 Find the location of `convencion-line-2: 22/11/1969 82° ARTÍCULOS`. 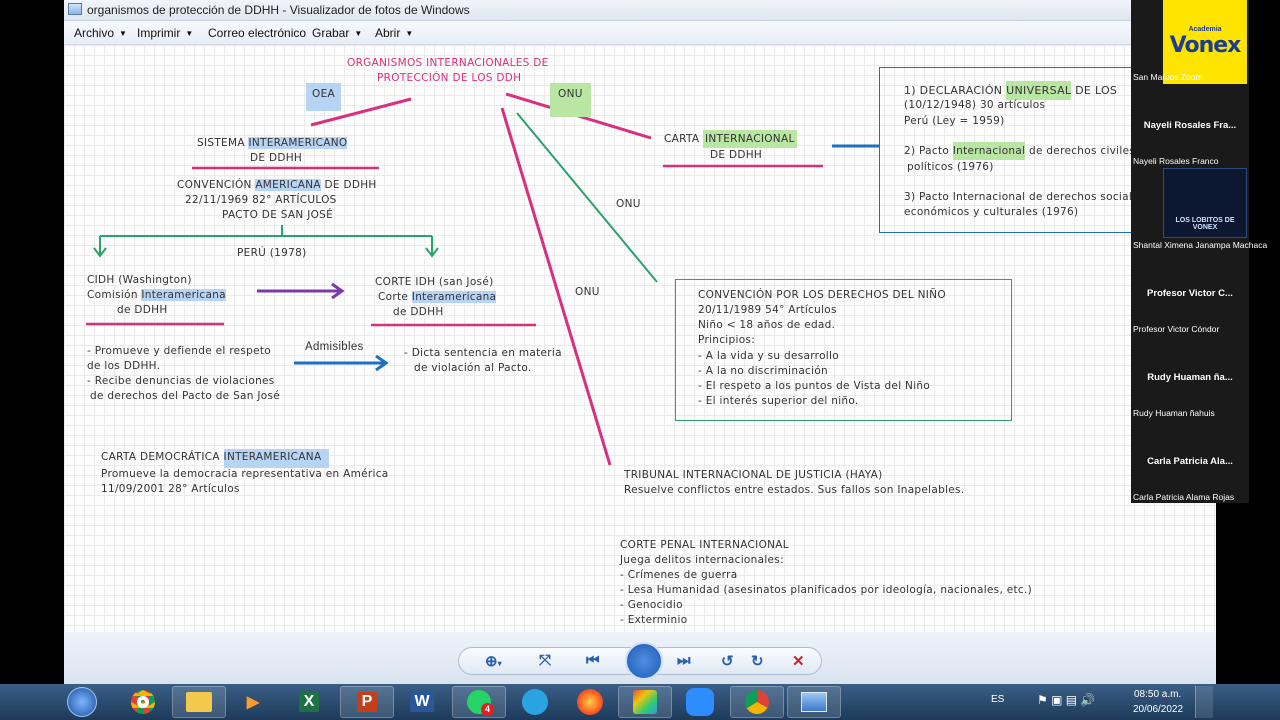

convencion-line-2: 22/11/1969 82° ARTÍCULOS is located at coordinates (261, 200).